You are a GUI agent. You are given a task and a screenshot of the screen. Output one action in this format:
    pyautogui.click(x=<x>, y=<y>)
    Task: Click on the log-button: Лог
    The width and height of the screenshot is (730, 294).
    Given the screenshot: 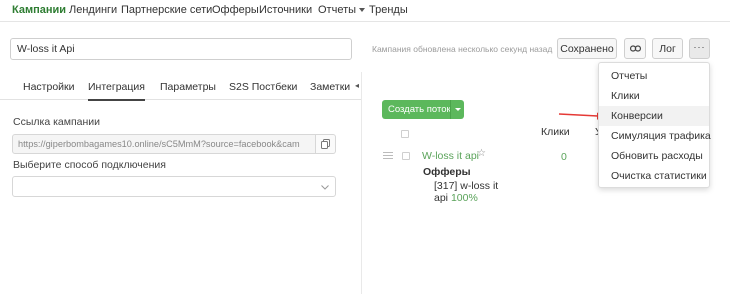 What is the action you would take?
    pyautogui.click(x=667, y=48)
    